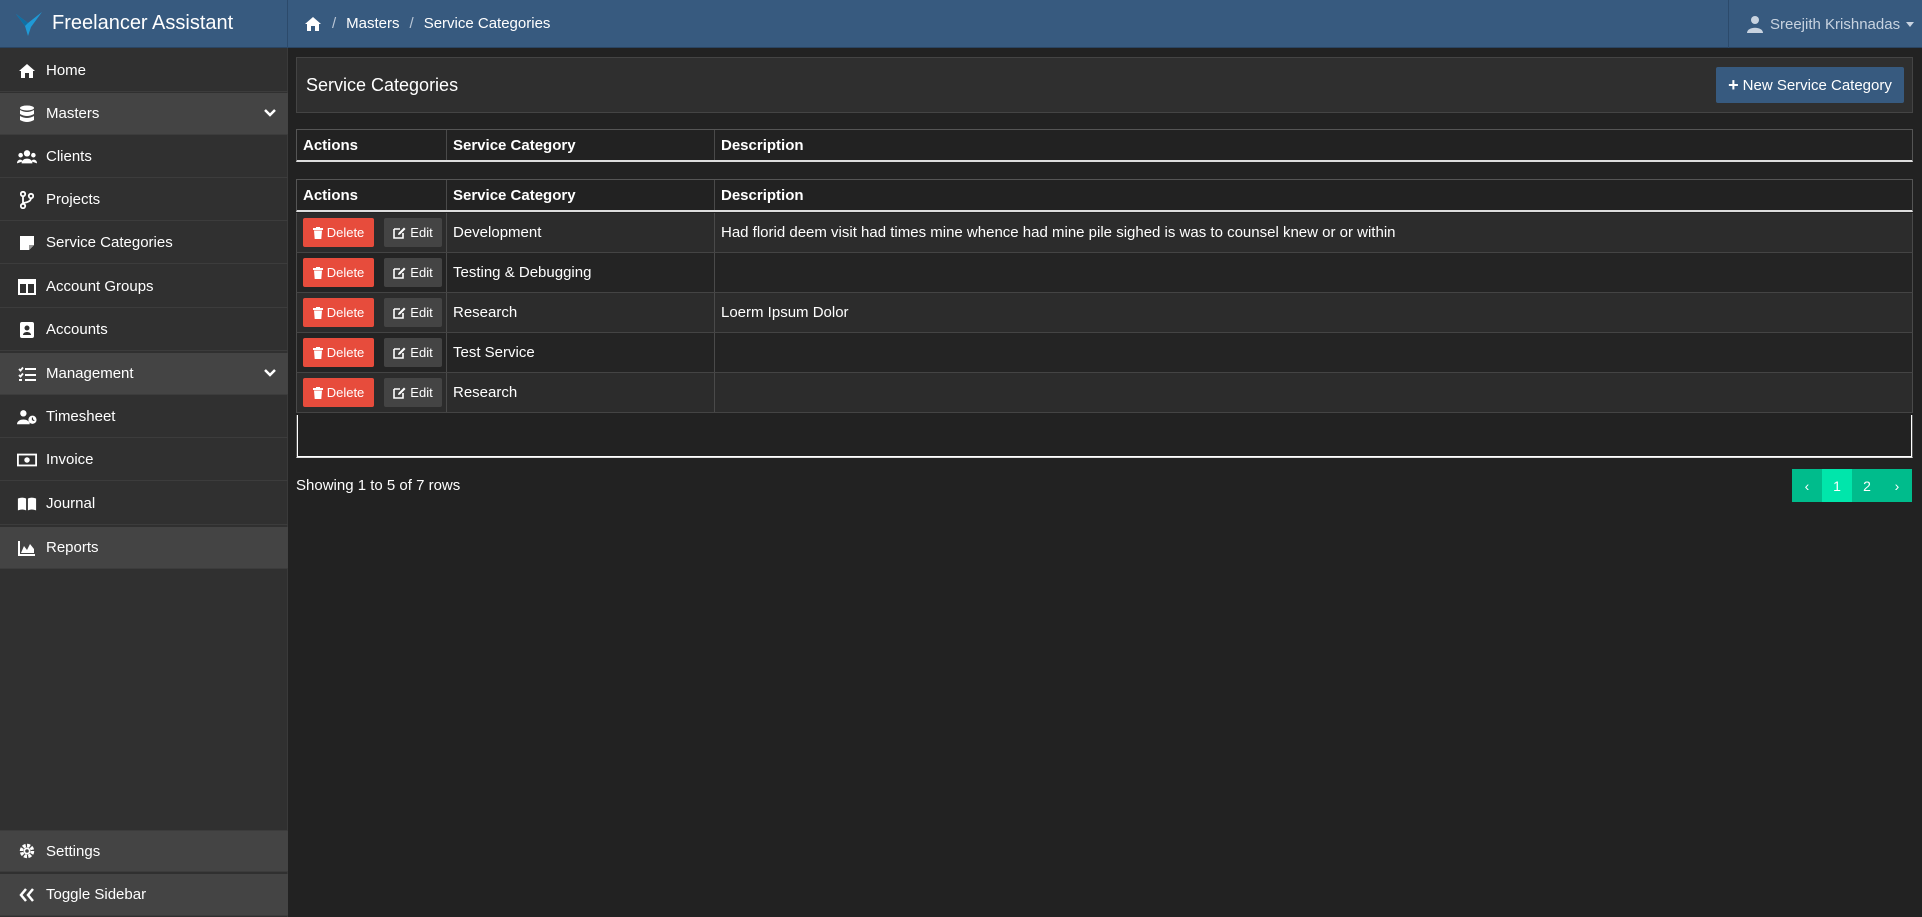 This screenshot has width=1922, height=917. What do you see at coordinates (144, 417) in the screenshot?
I see `sidebar-item-timesheet: Timesheet` at bounding box center [144, 417].